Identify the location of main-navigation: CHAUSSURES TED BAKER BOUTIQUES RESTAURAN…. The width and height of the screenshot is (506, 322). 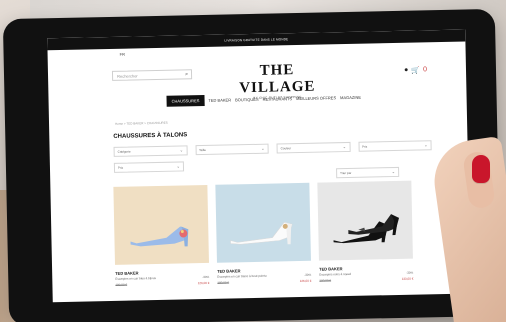
(263, 99).